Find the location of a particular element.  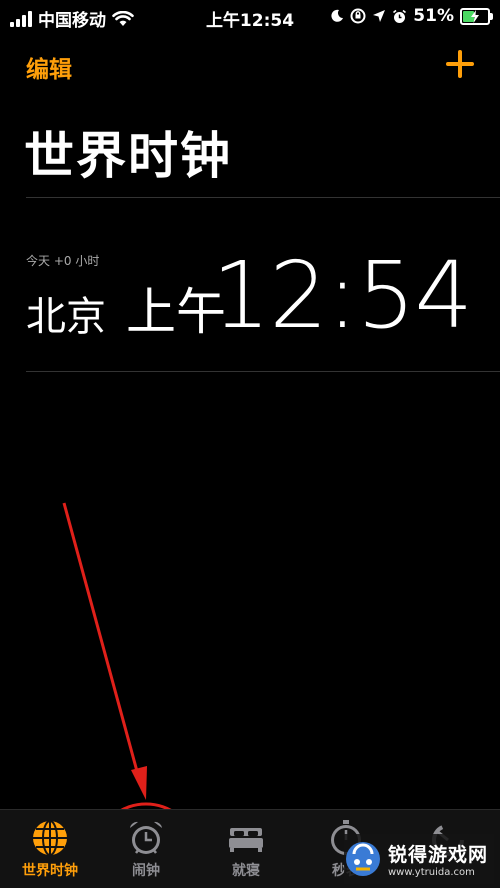

rotation-lock-icon is located at coordinates (358, 16).